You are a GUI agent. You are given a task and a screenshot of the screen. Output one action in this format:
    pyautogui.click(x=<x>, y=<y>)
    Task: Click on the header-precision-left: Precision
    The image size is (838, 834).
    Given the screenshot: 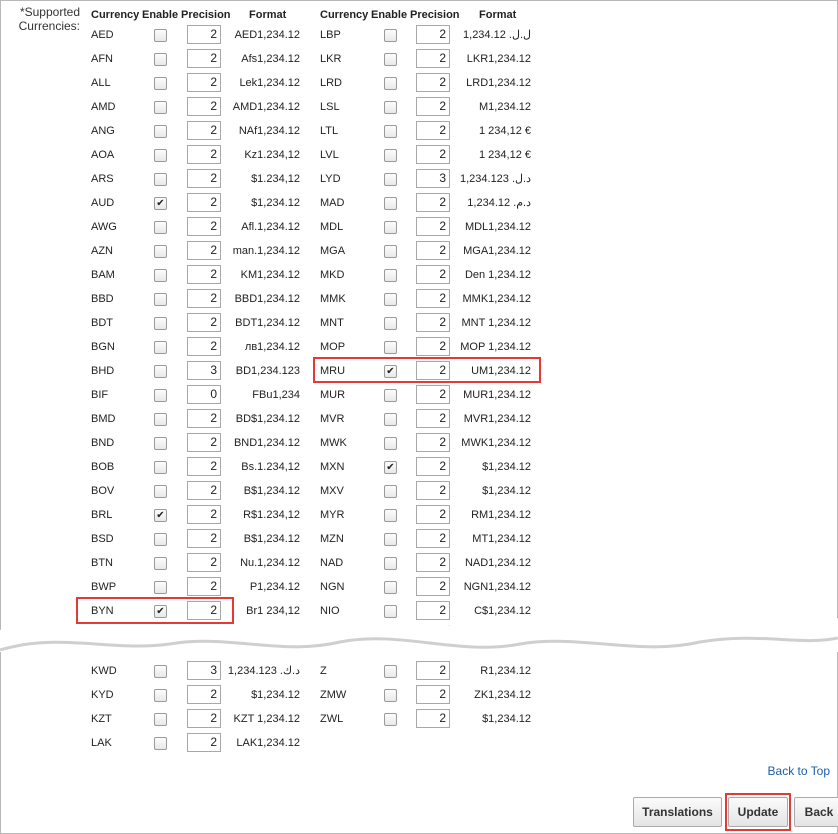 What is the action you would take?
    pyautogui.click(x=206, y=15)
    